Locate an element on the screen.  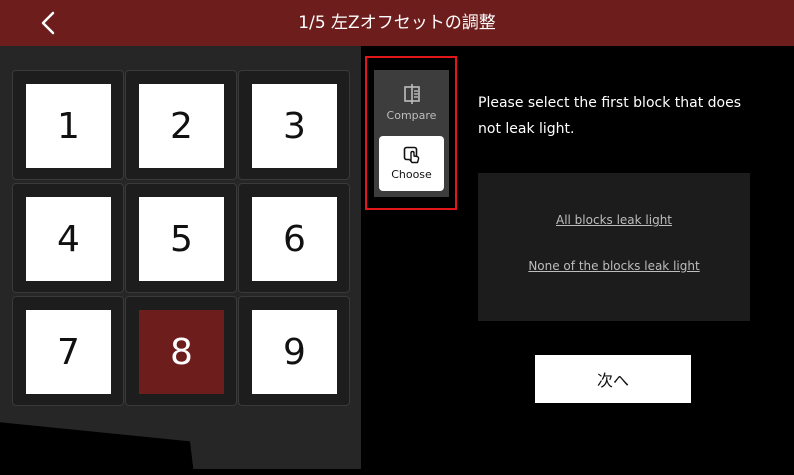
back-button is located at coordinates (48, 23).